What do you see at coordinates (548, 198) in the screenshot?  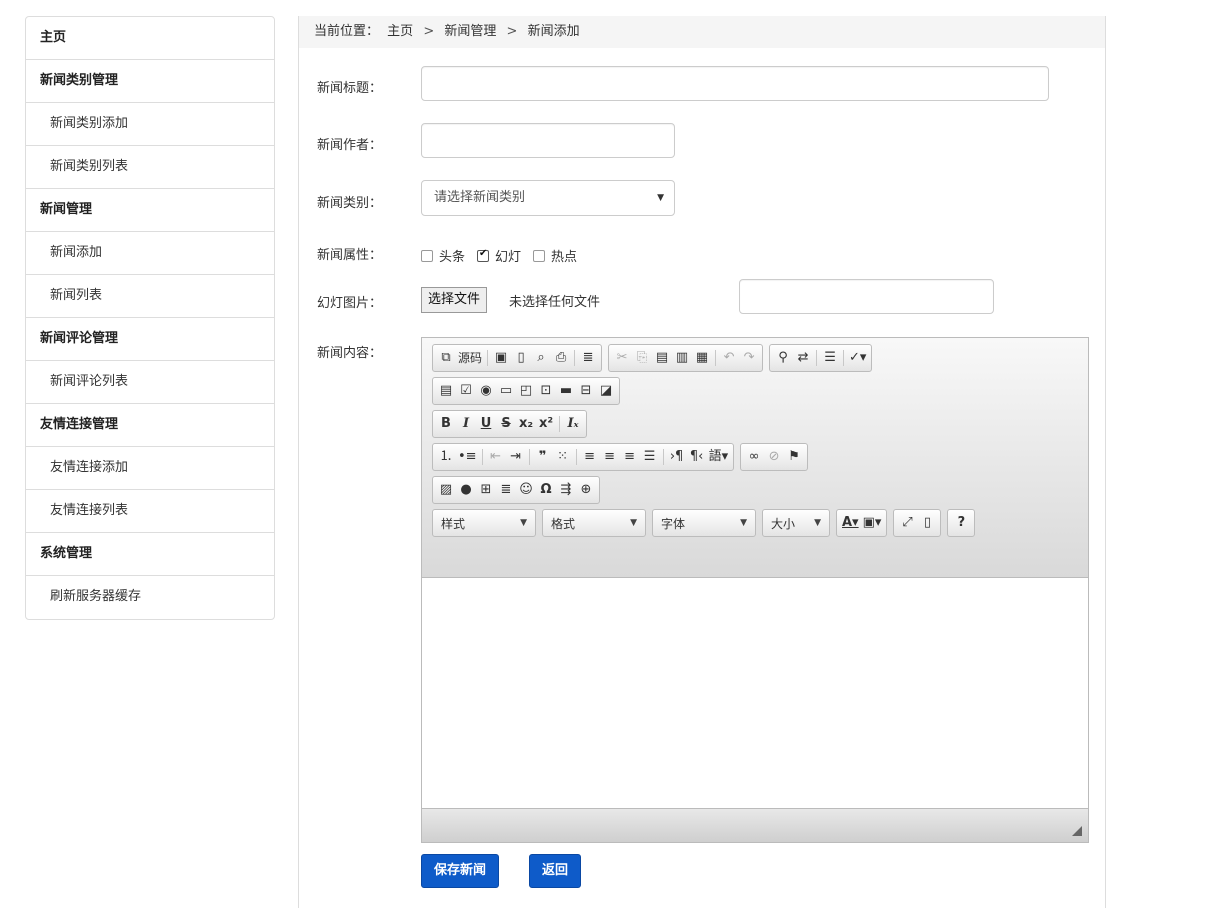 I see `category-select: 请选择新闻类别 ▼` at bounding box center [548, 198].